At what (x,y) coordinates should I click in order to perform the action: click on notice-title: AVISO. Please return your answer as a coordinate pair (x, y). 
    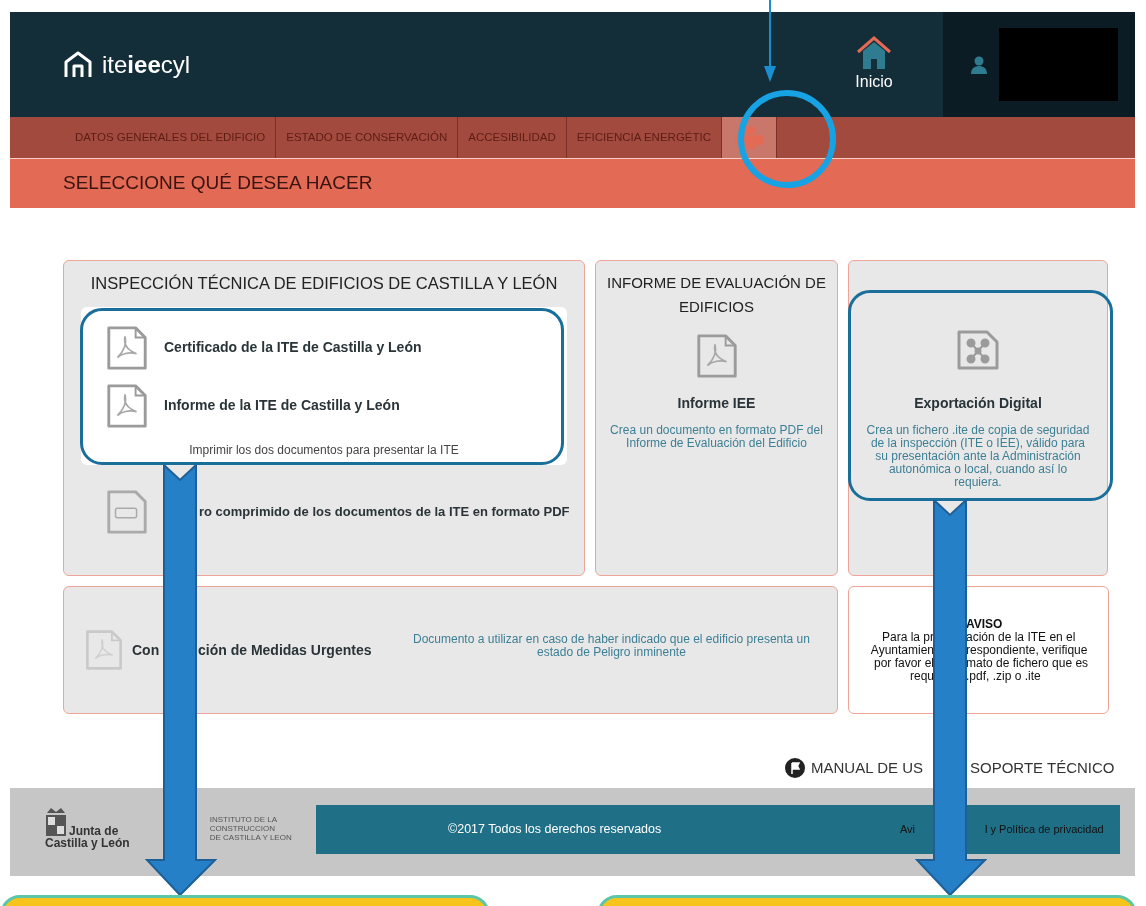
    Looking at the image, I should click on (985, 624).